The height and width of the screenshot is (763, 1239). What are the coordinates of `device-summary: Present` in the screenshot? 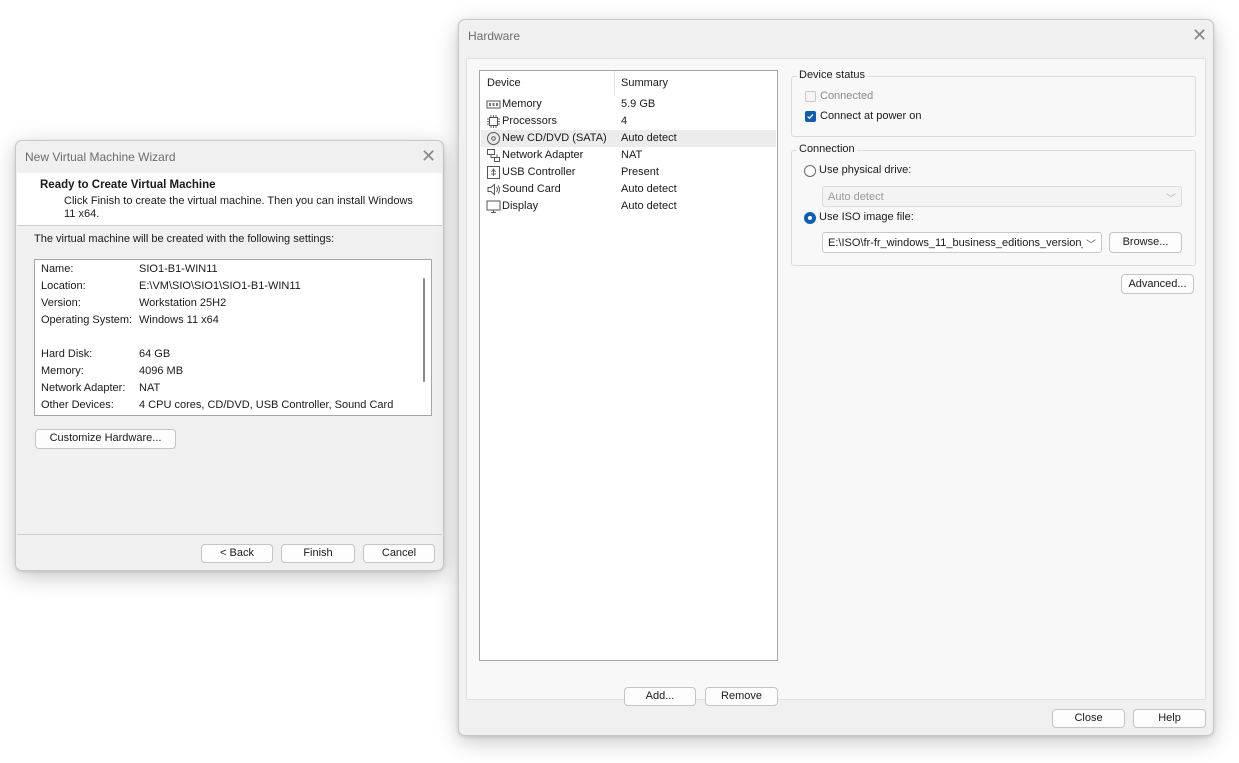 It's located at (640, 172).